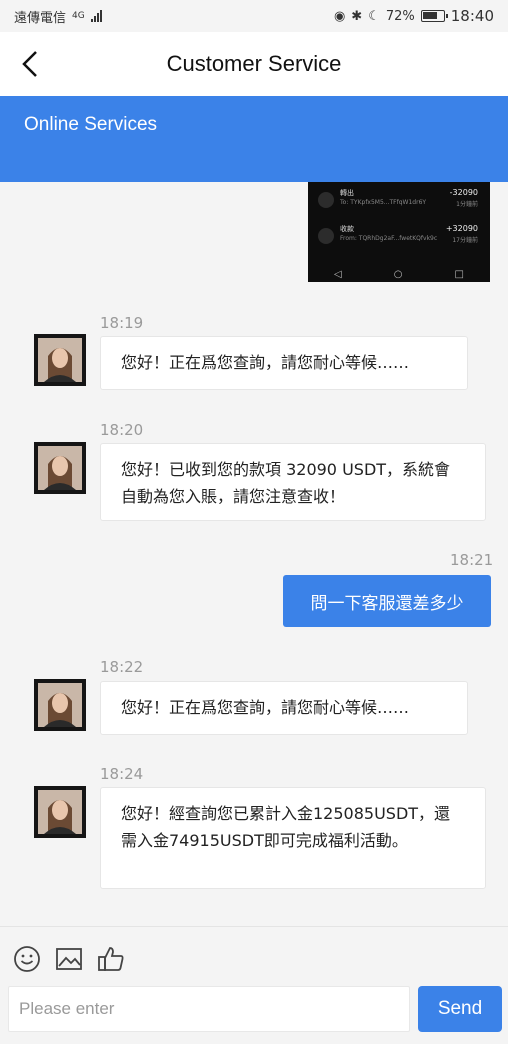  I want to click on message-time: 18:24, so click(122, 774).